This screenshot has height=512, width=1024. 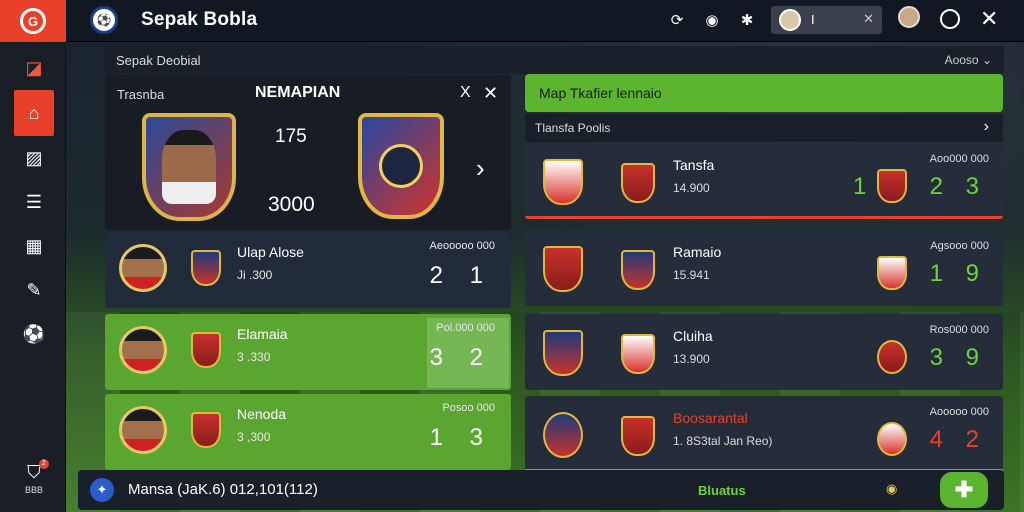 What do you see at coordinates (461, 275) in the screenshot?
I see `player-score: 2 1` at bounding box center [461, 275].